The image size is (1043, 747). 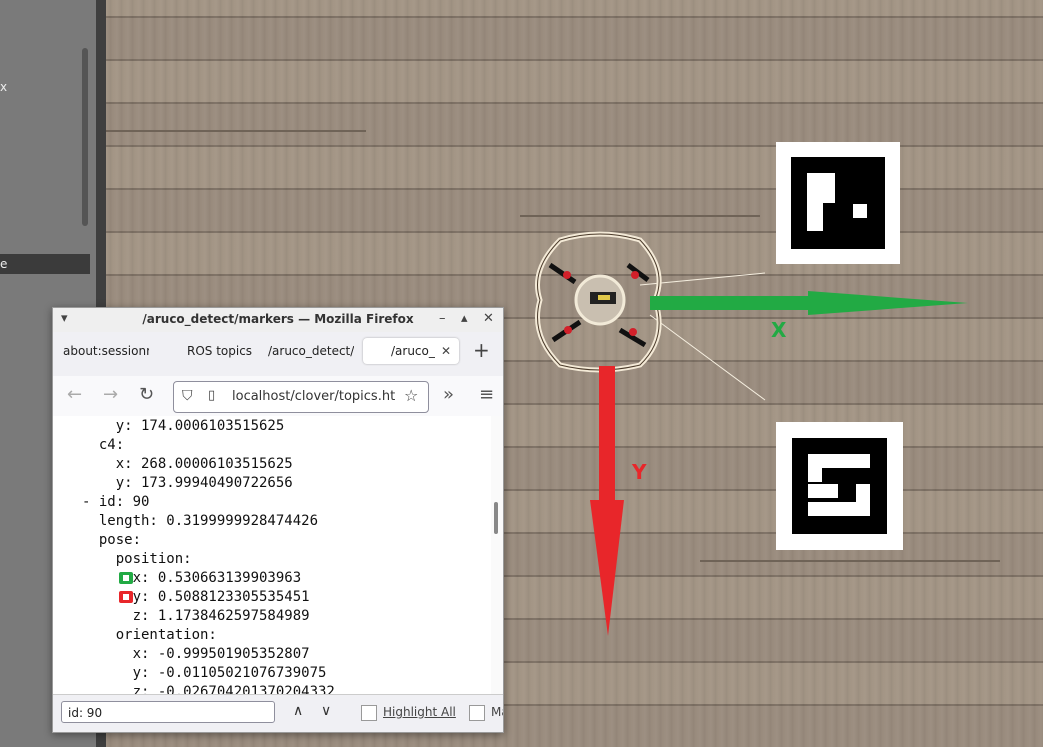 I want to click on drone, so click(x=598, y=302).